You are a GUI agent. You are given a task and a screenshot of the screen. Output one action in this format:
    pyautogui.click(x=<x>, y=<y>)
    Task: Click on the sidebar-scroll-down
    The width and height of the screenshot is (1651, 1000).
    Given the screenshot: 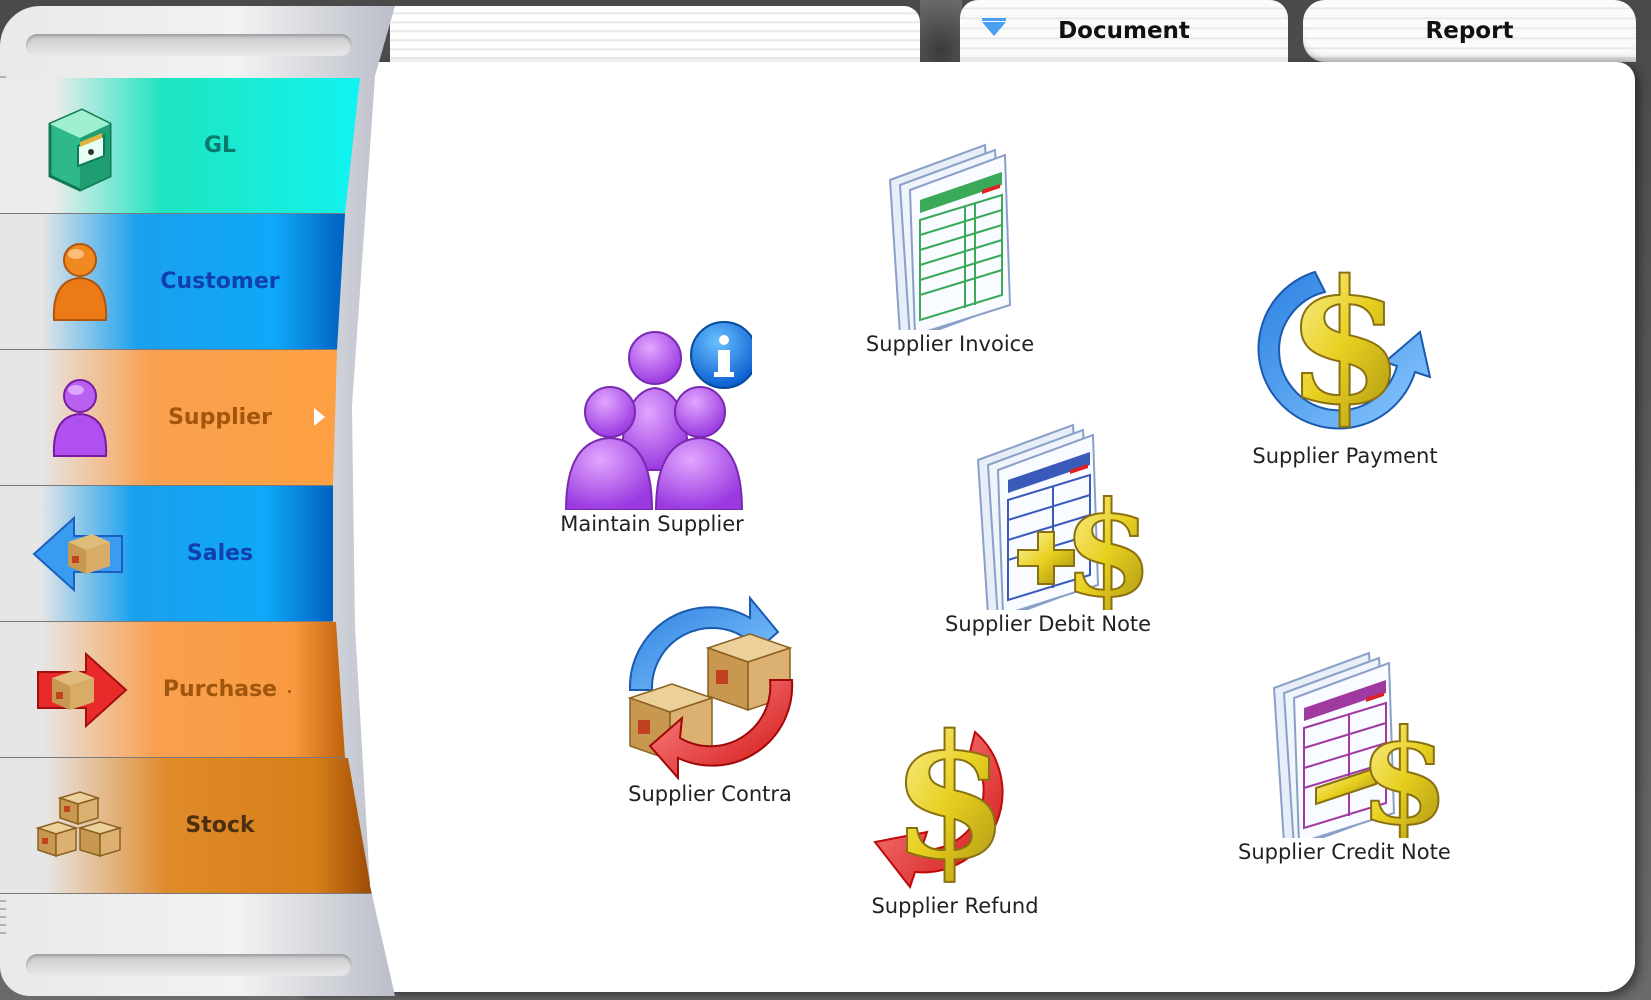 What is the action you would take?
    pyautogui.click(x=189, y=965)
    